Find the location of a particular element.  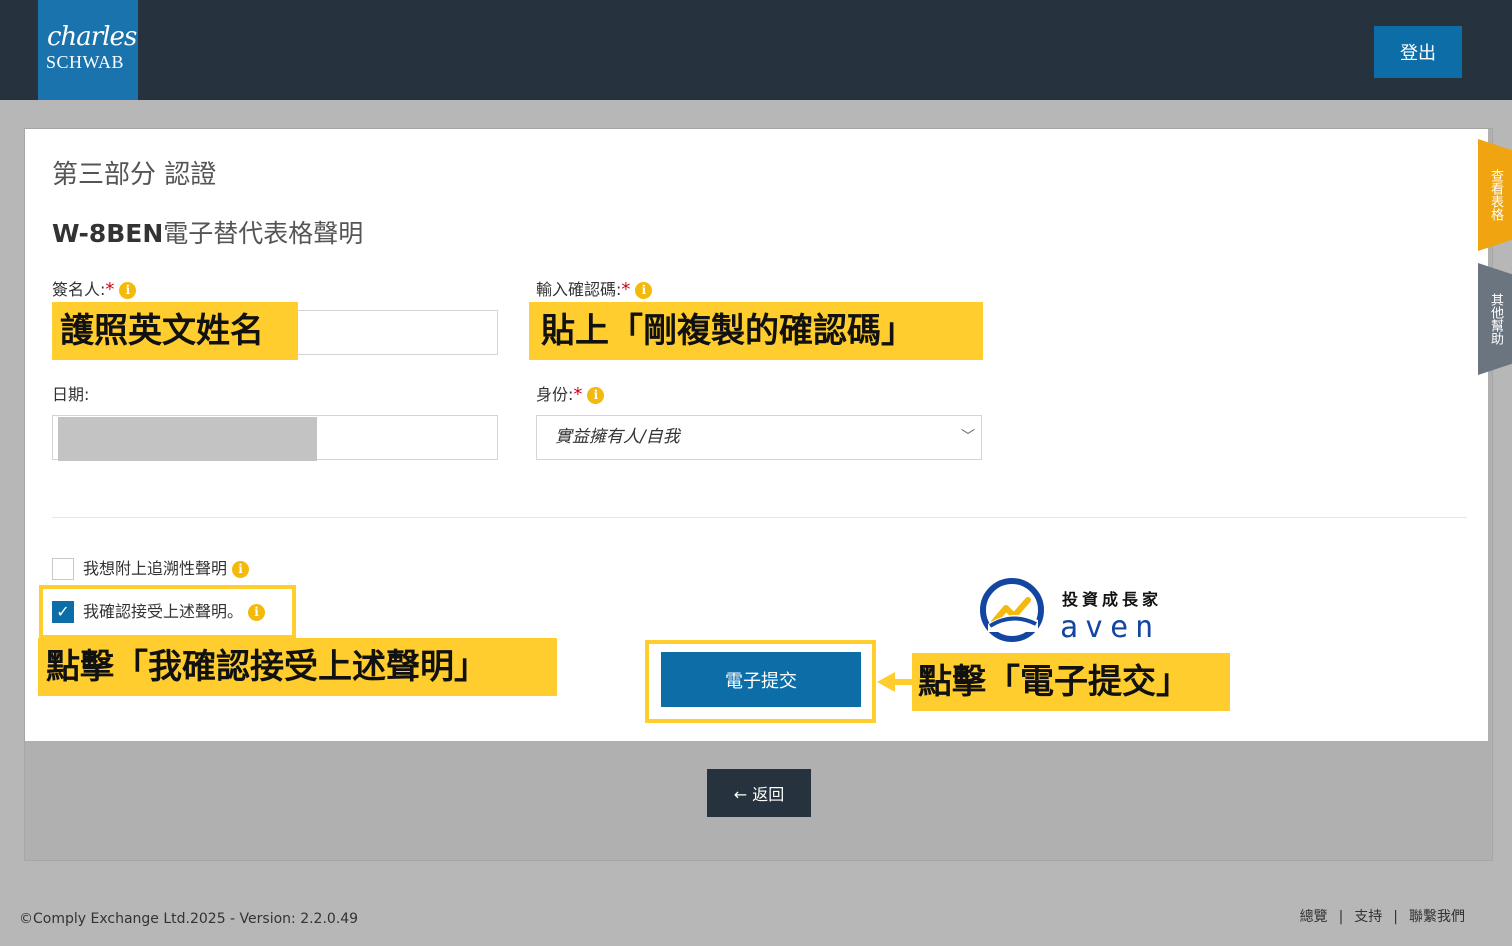

chevron-down-icon: ﹀ is located at coordinates (968, 437).